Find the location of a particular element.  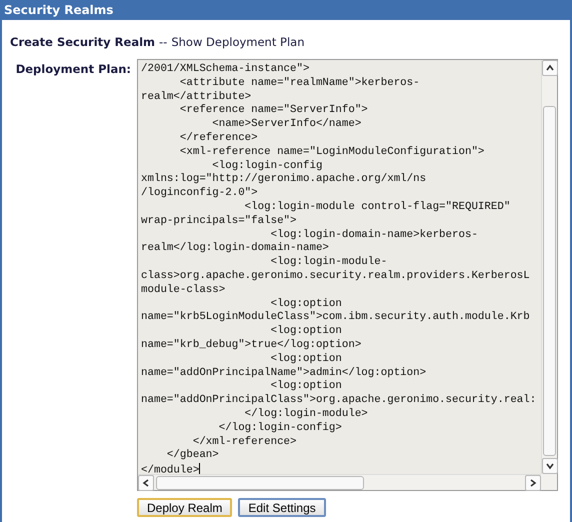

left-chevron-icon is located at coordinates (146, 482).